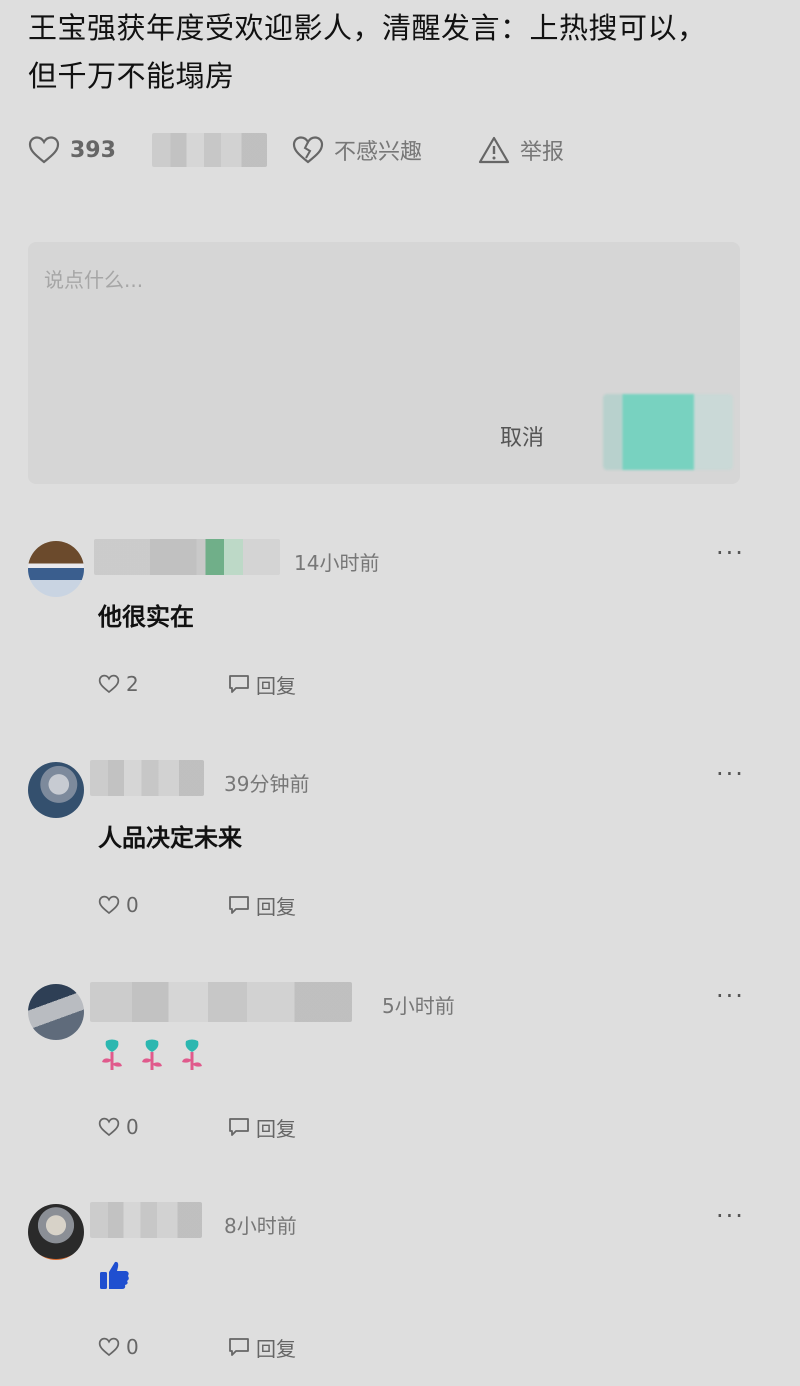 The width and height of the screenshot is (800, 1386). I want to click on report-label: 举报, so click(542, 152).